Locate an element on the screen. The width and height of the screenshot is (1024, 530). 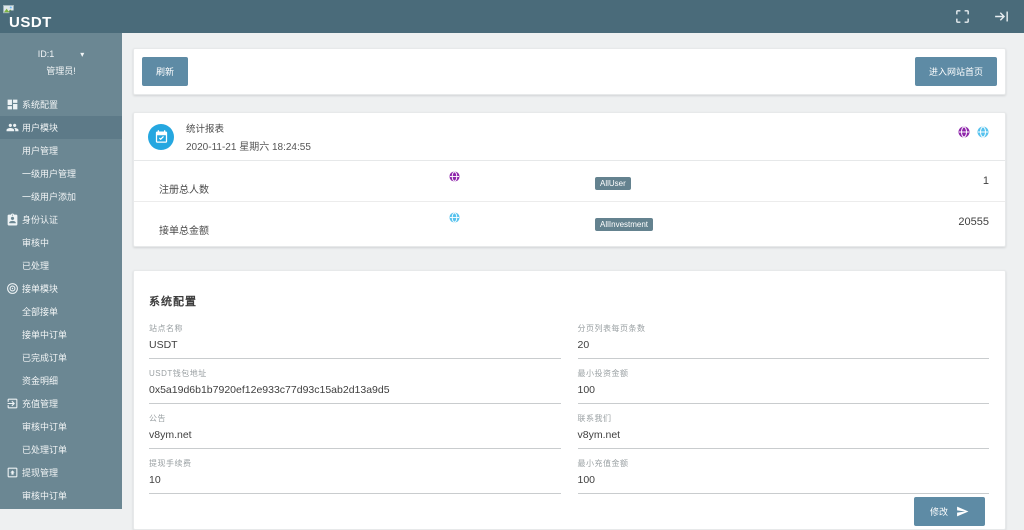
sidebar-item-level1-user-management: 一级用户管理 is located at coordinates (61, 173).